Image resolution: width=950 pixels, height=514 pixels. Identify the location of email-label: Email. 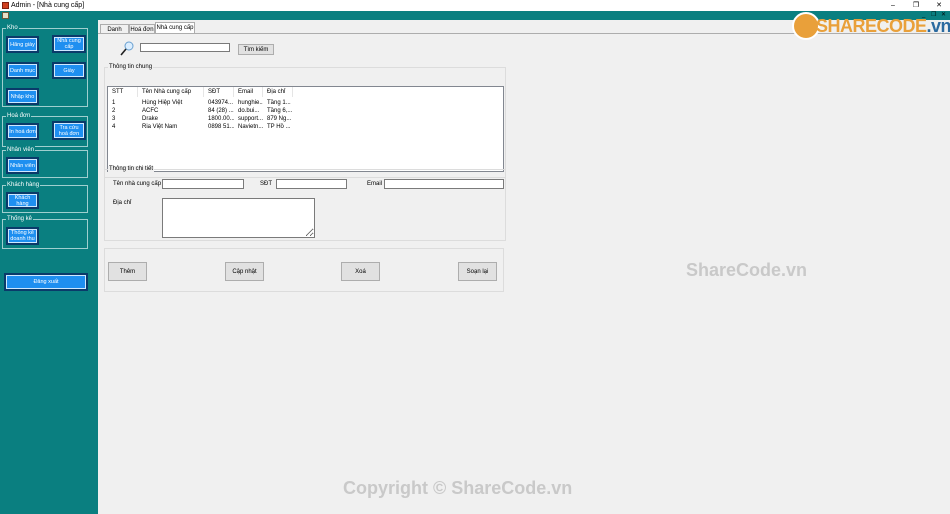
(375, 184).